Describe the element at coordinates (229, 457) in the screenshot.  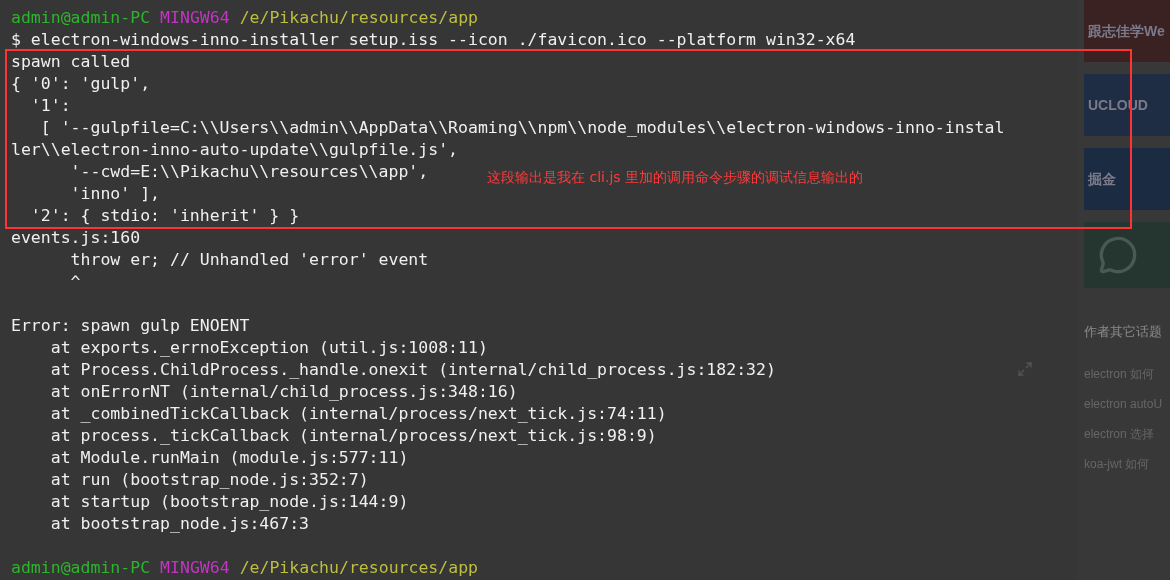
I see `terminal-line: at Module.runMain (module.js:577:11)` at that location.